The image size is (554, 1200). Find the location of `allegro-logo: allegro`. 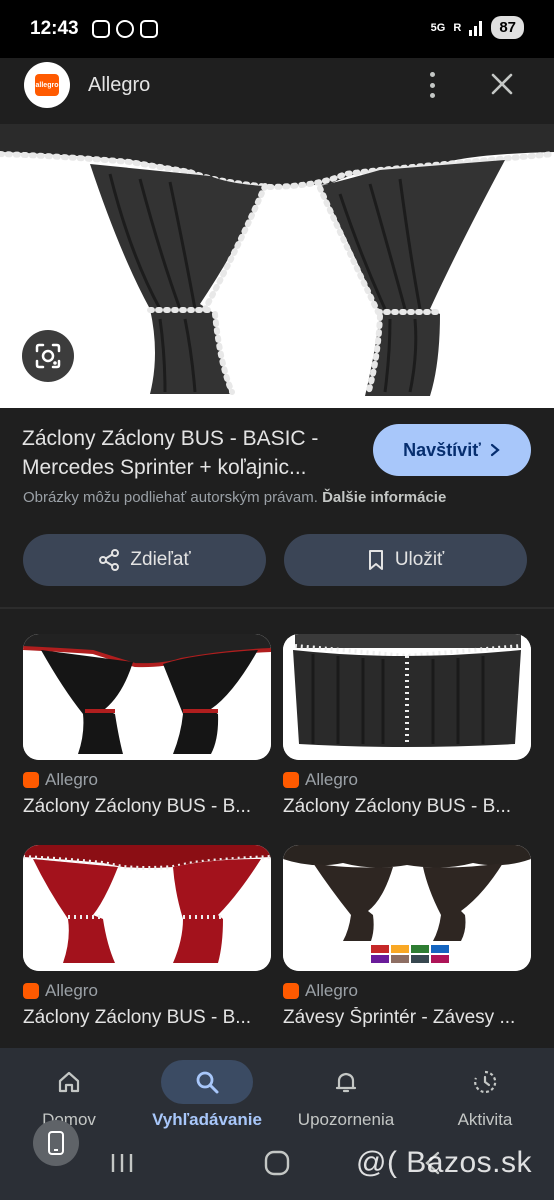

allegro-logo: allegro is located at coordinates (47, 85).